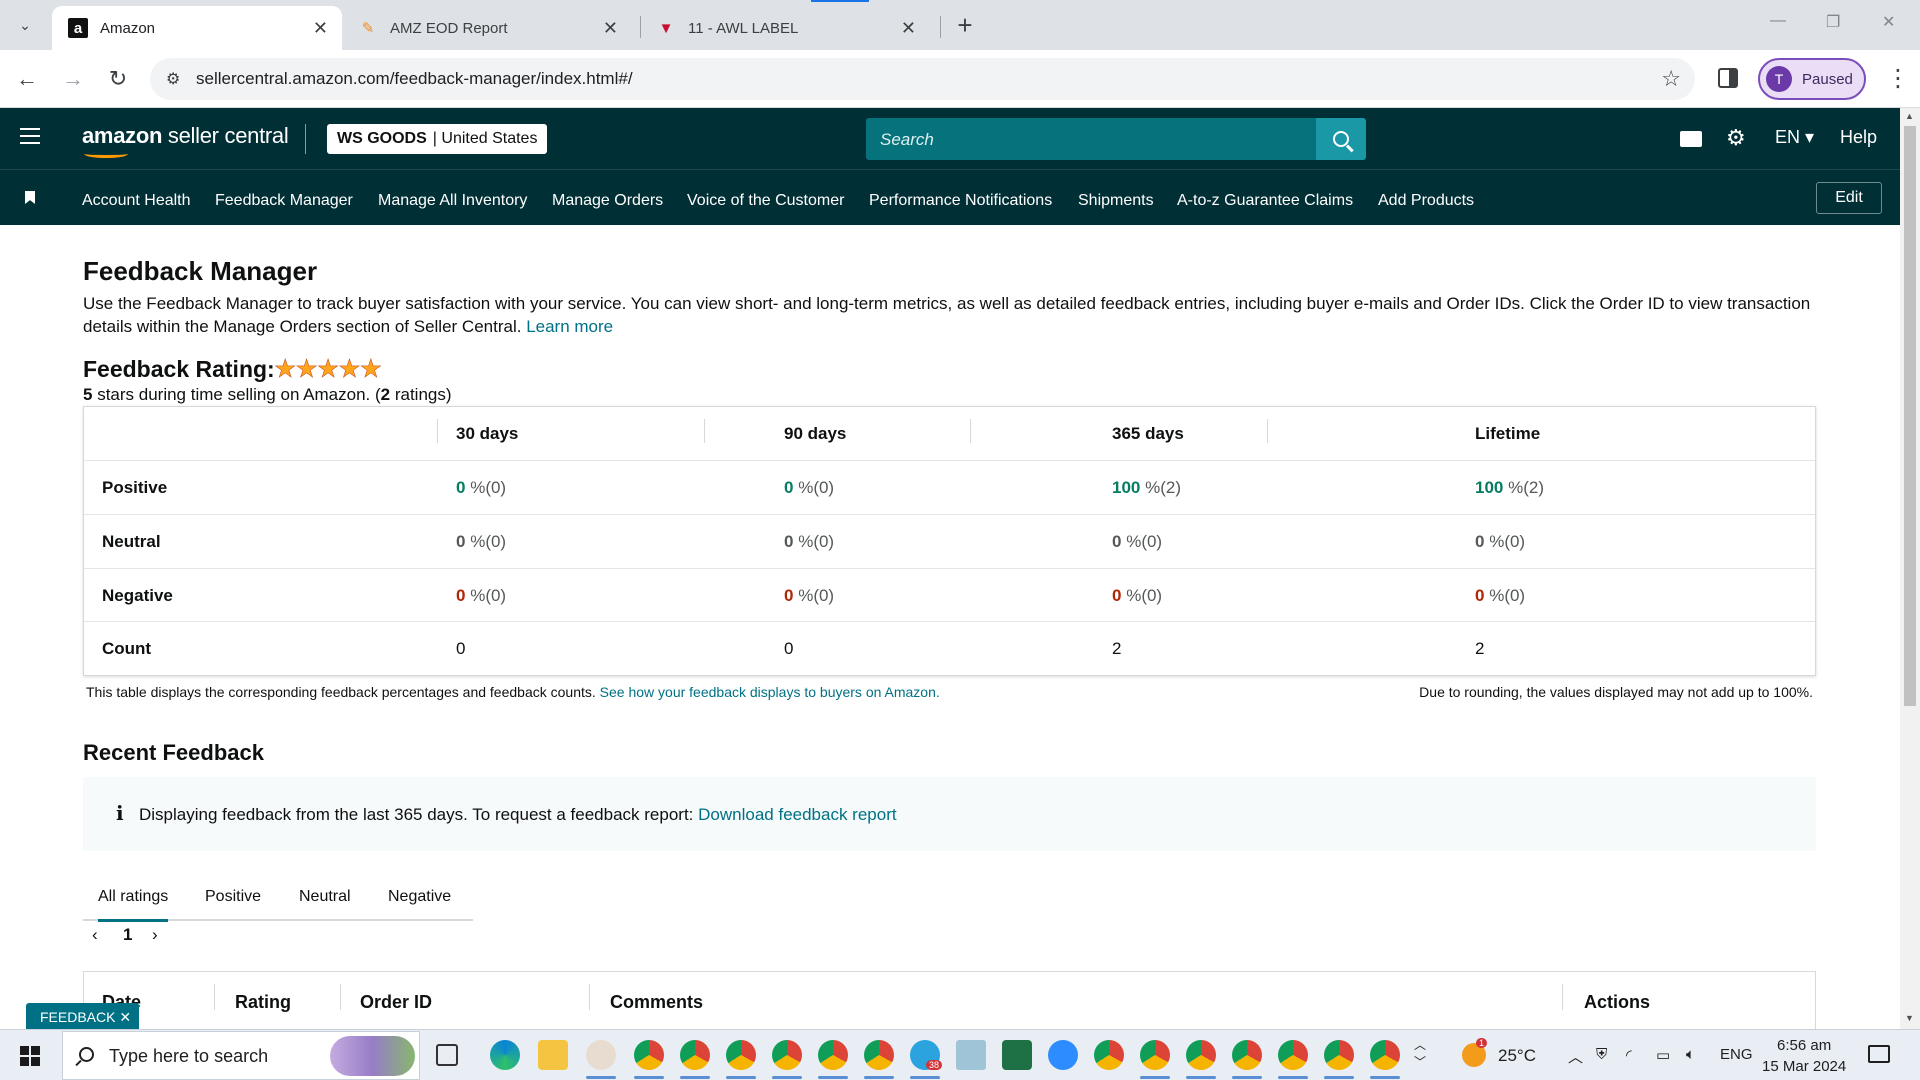  Describe the element at coordinates (960, 201) in the screenshot. I see `nav-performance-notifications: Performance Notifications` at that location.